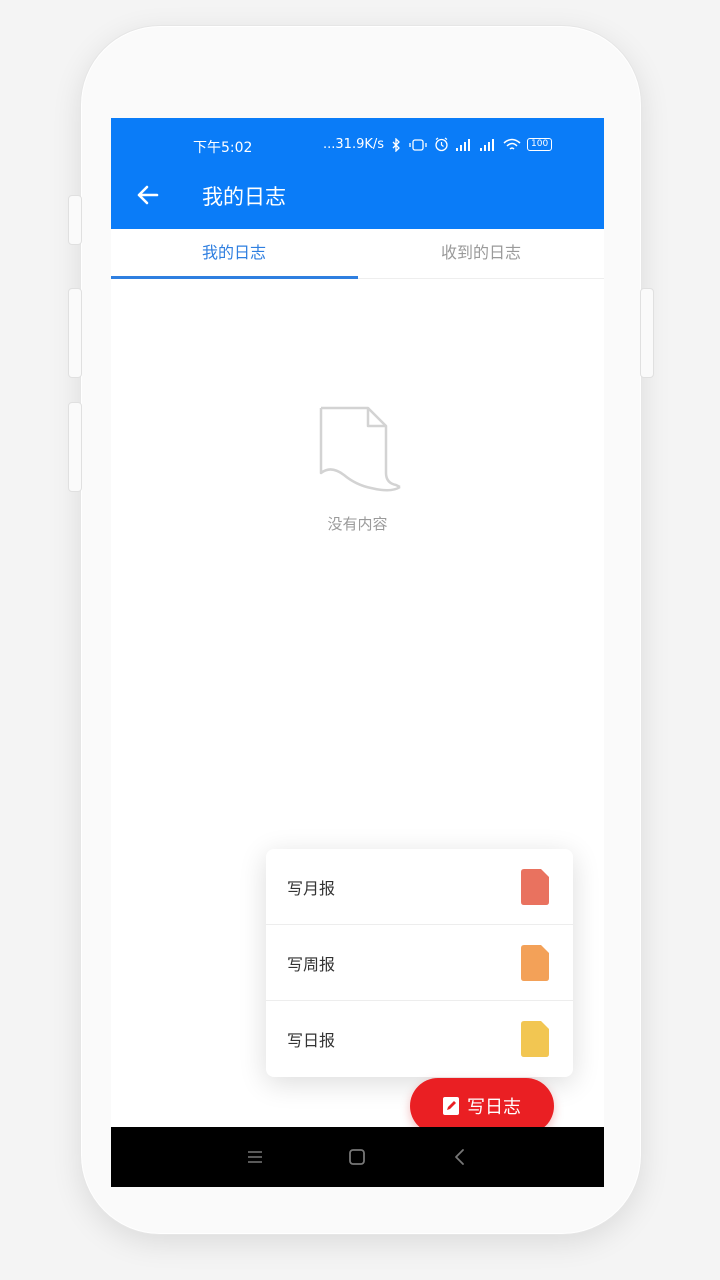 Image resolution: width=720 pixels, height=1280 pixels. I want to click on back-icon, so click(460, 1157).